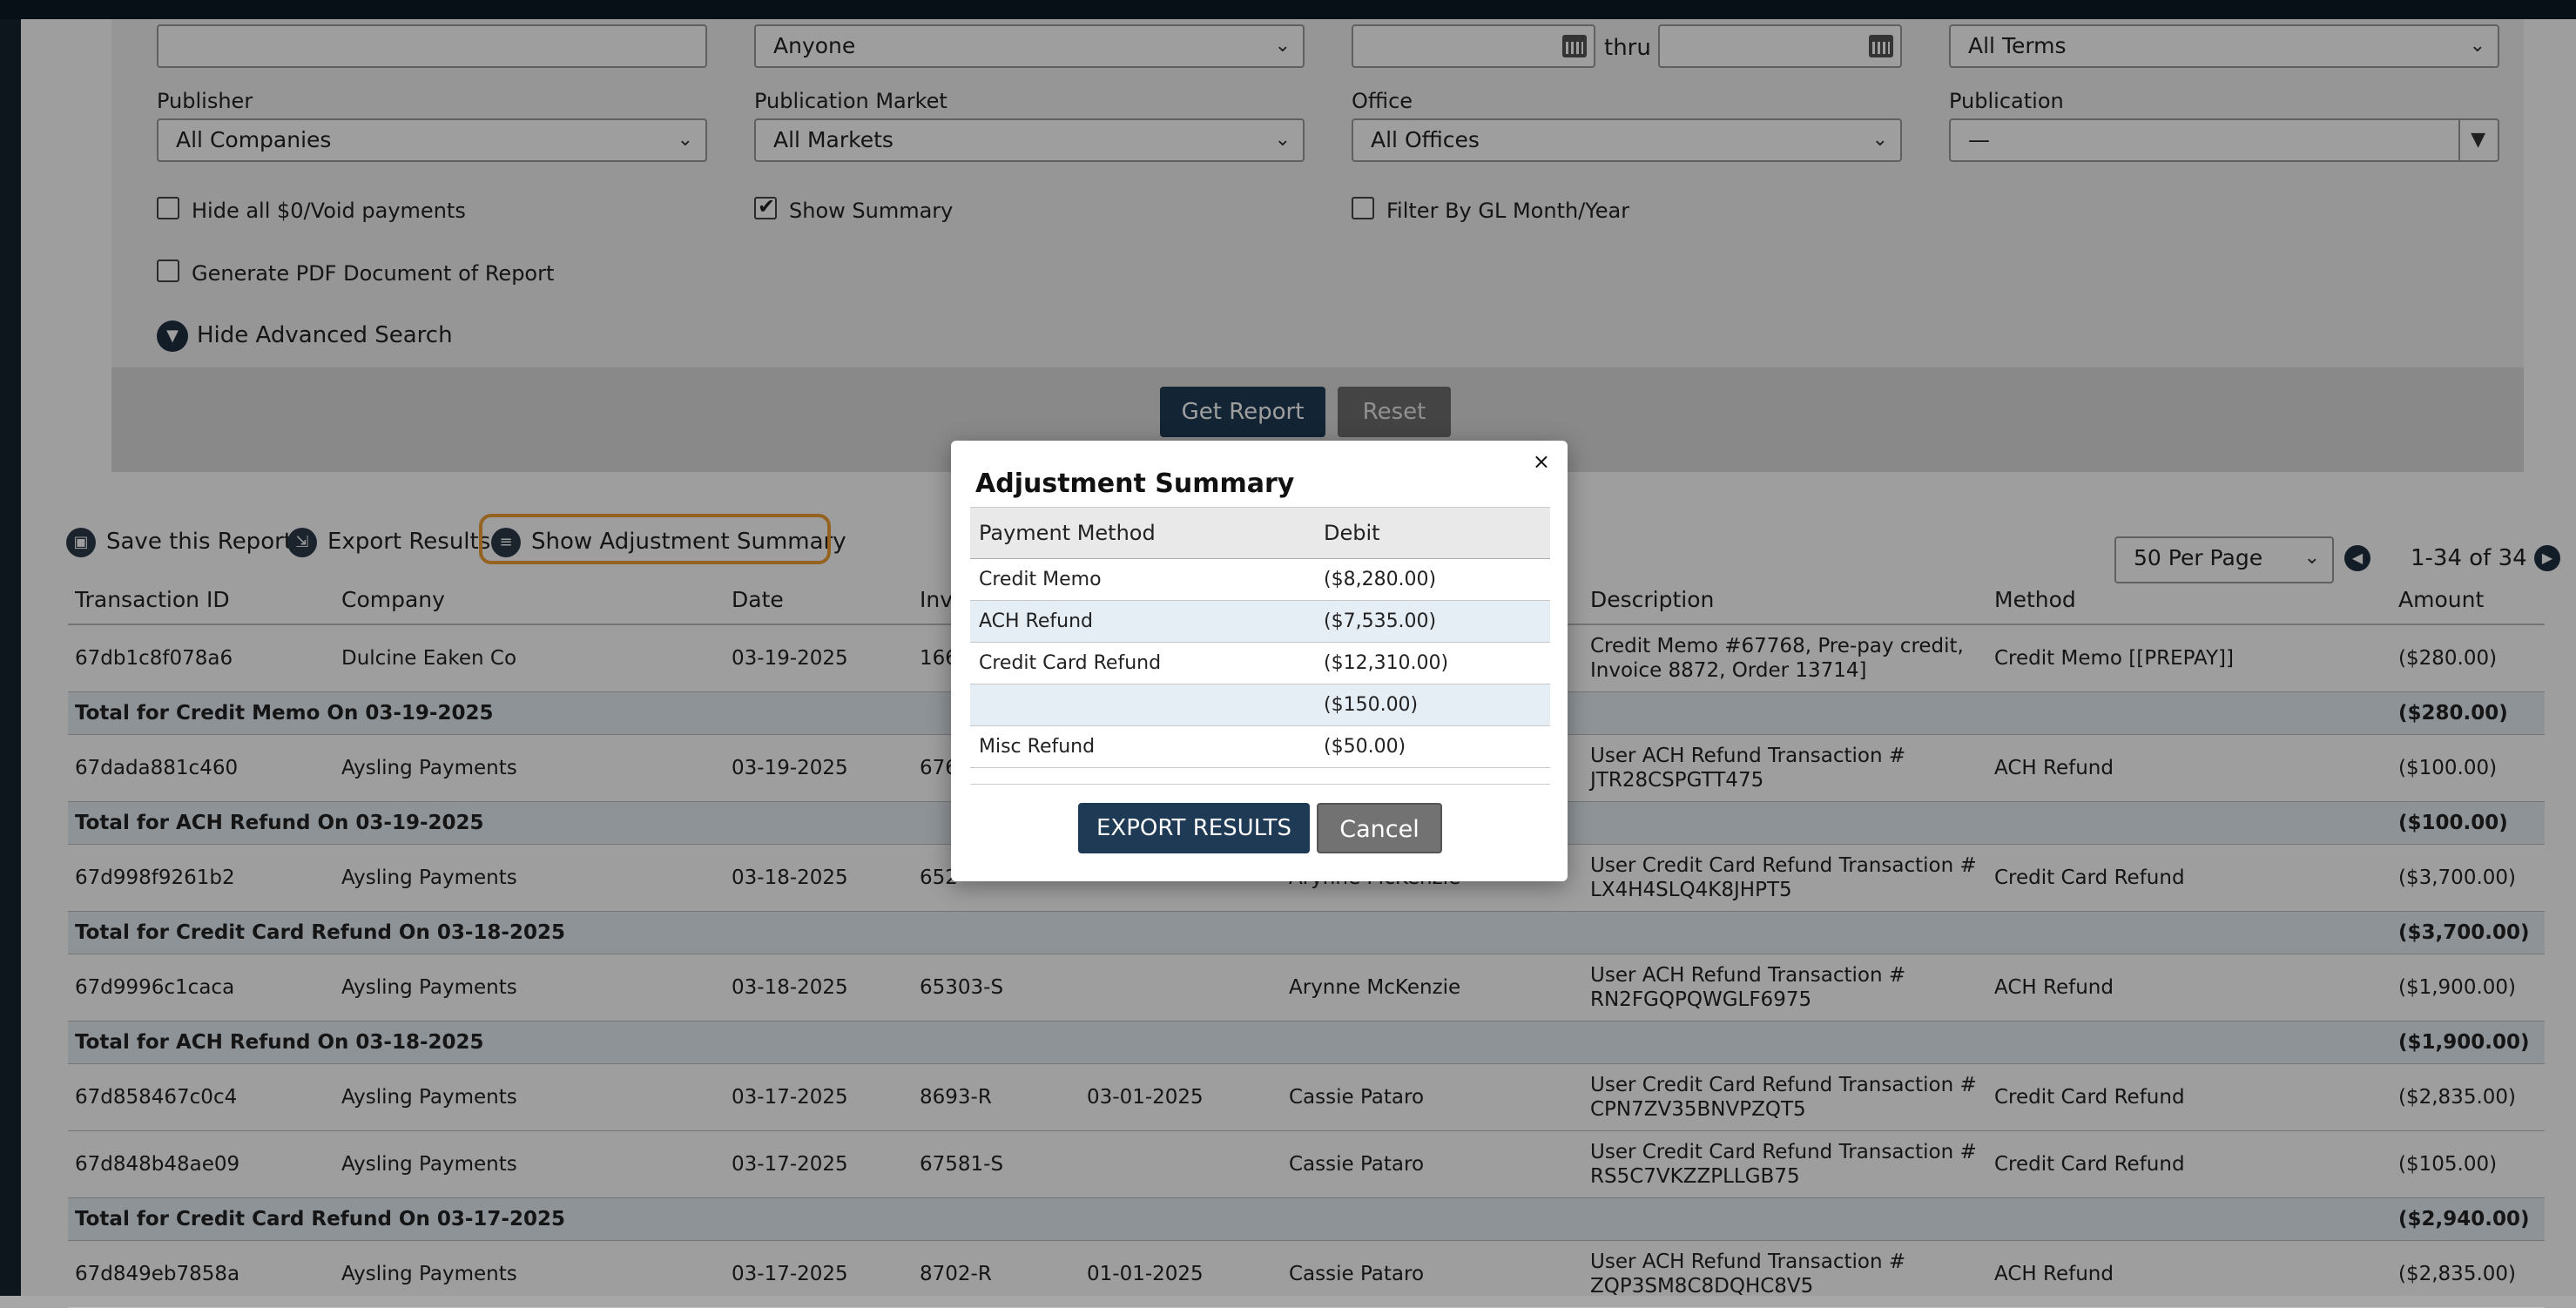 This screenshot has height=1308, width=2576. What do you see at coordinates (1433, 579) in the screenshot?
I see `debit: ($8,280.00)` at bounding box center [1433, 579].